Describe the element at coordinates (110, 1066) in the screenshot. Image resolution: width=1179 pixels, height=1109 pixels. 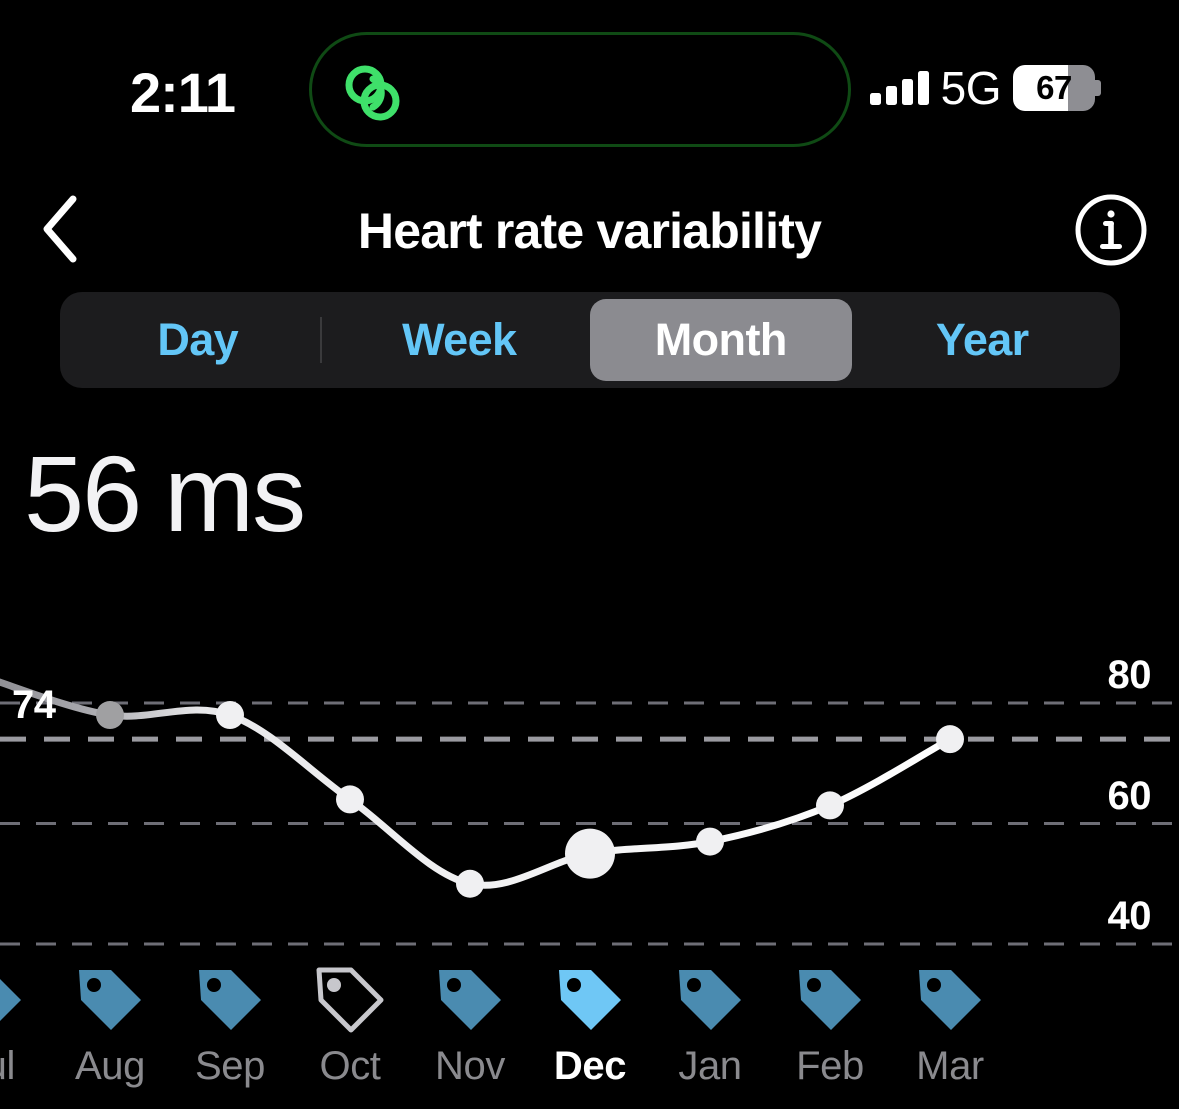
I see `month-label: Aug` at that location.